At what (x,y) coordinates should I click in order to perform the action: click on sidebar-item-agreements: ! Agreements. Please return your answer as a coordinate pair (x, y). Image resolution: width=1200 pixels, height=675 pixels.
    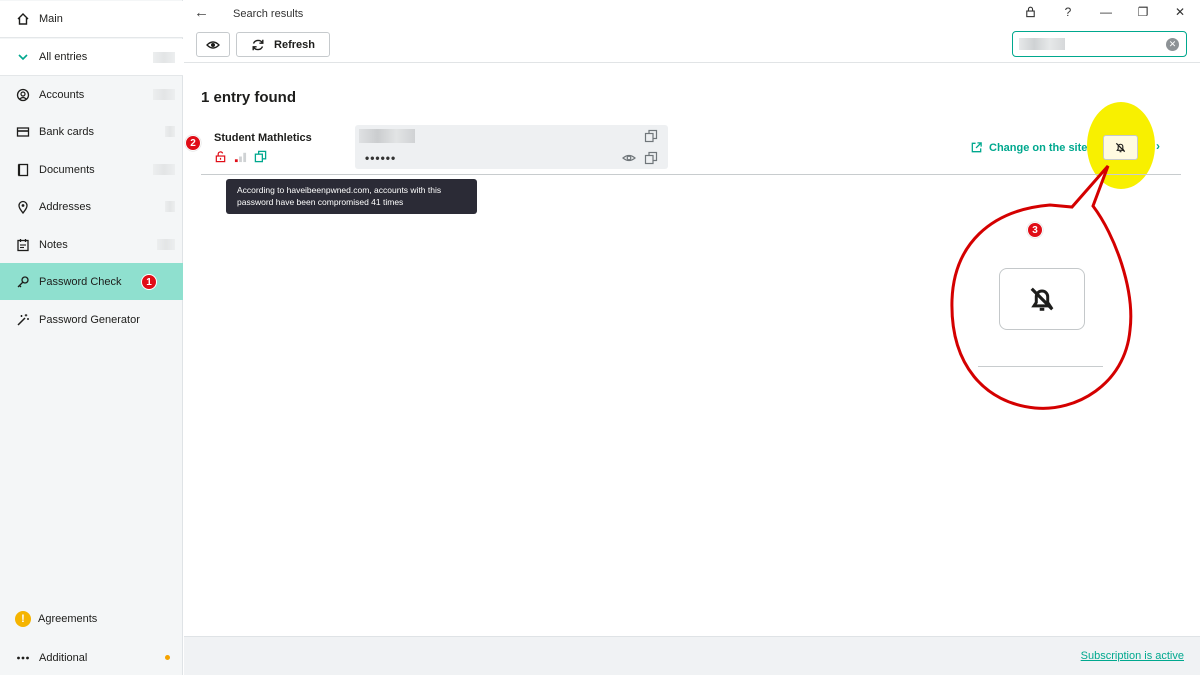
    Looking at the image, I should click on (91, 618).